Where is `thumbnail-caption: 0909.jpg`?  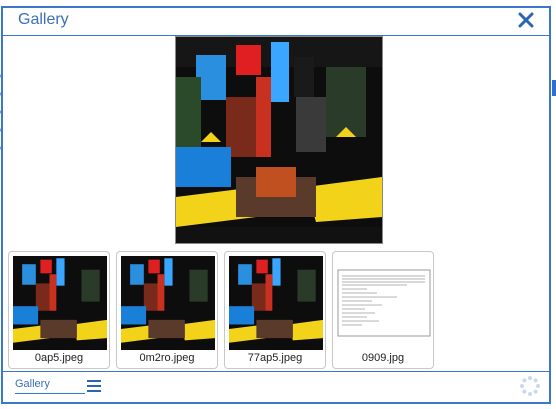
thumbnail-caption: 0909.jpg is located at coordinates (383, 358).